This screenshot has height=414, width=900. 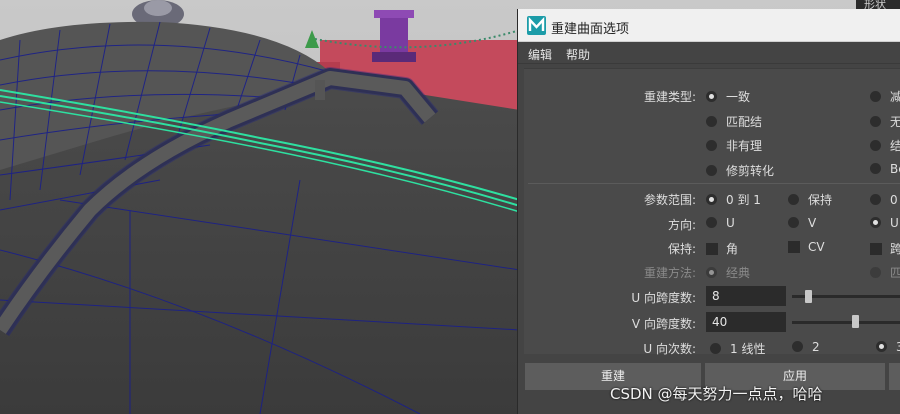 I want to click on v-spans-field, so click(x=746, y=322).